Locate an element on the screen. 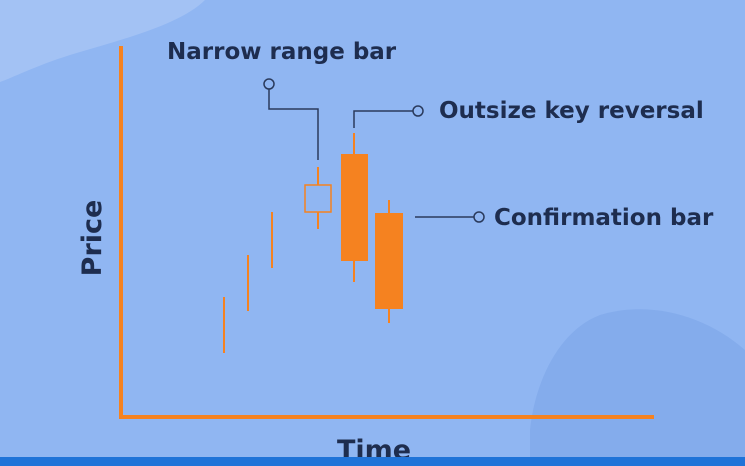 The image size is (745, 466). bottom-bar is located at coordinates (372, 461).